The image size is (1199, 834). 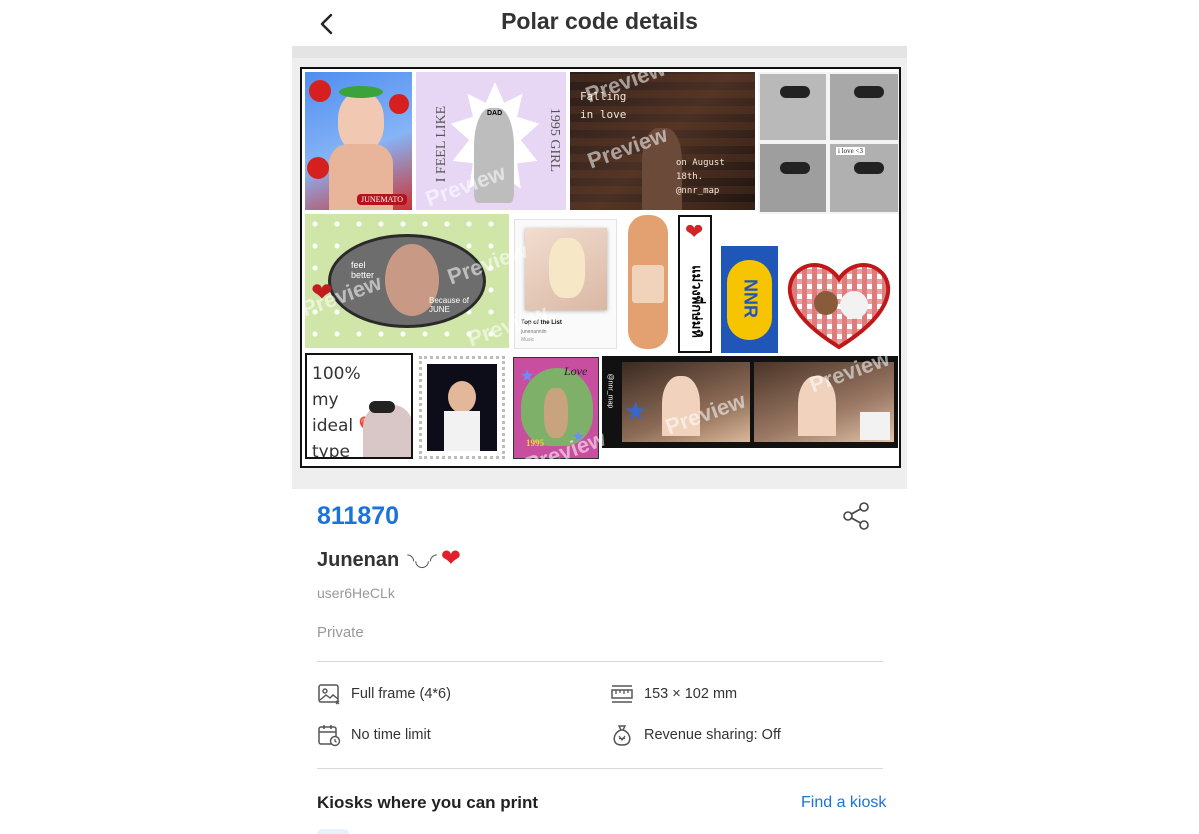 I want to click on author-emoji: ◝◡◜, so click(x=422, y=560).